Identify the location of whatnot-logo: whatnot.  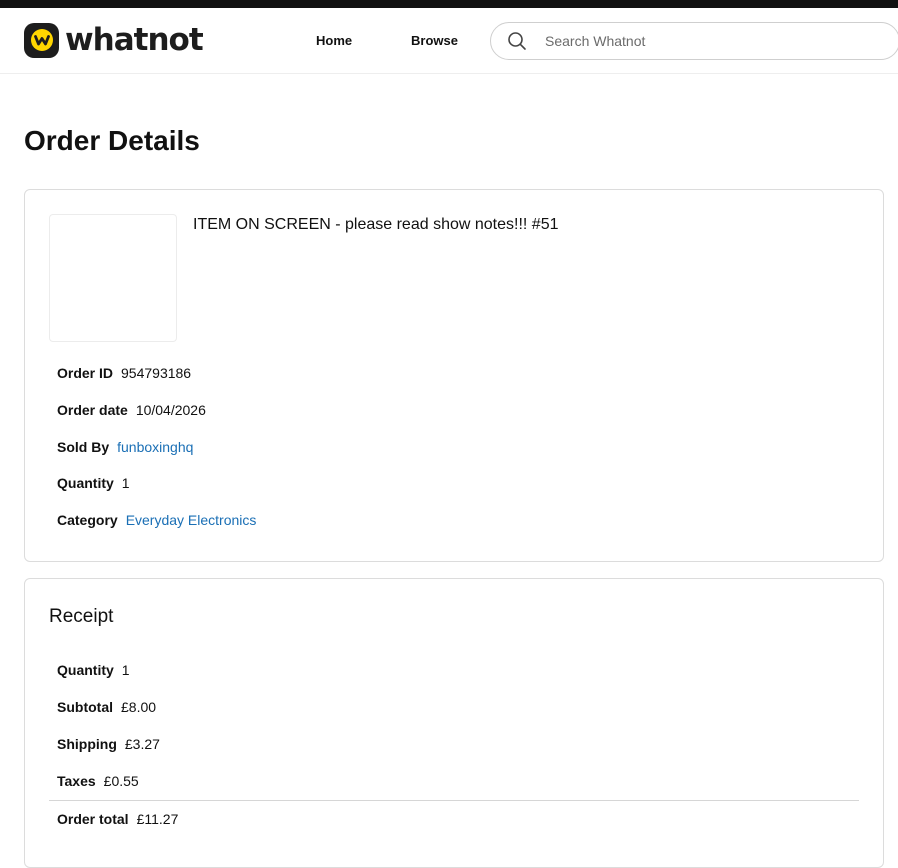
(114, 40).